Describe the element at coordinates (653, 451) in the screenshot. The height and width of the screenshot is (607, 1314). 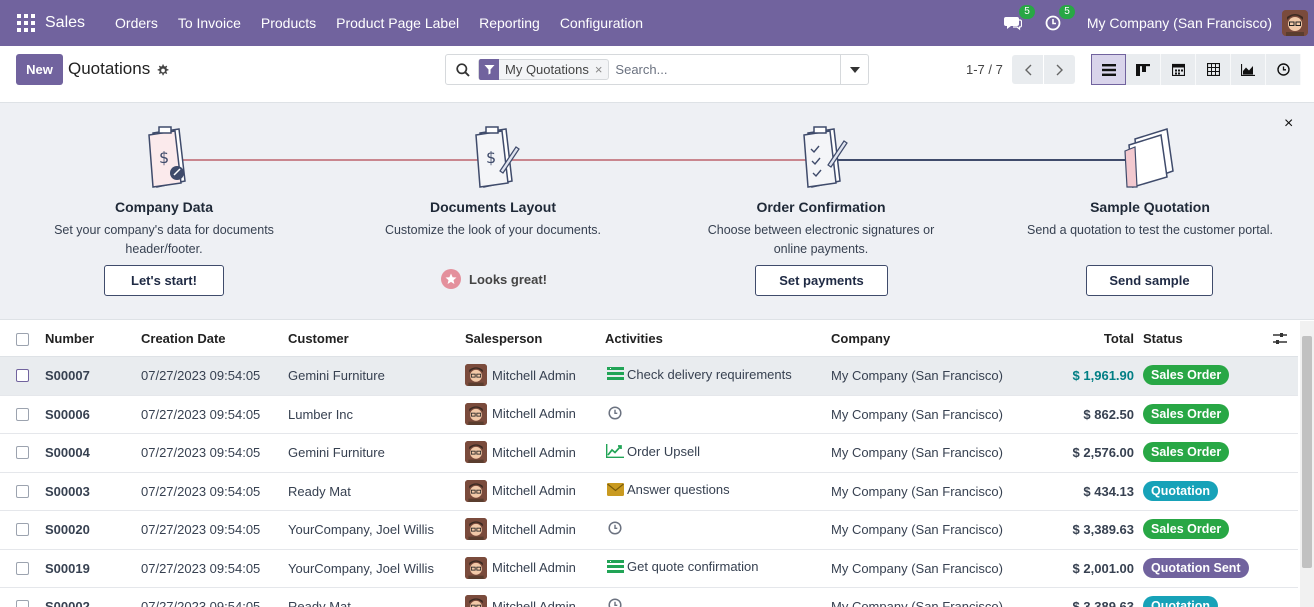
I see `activity-cell: Order Upsell` at that location.